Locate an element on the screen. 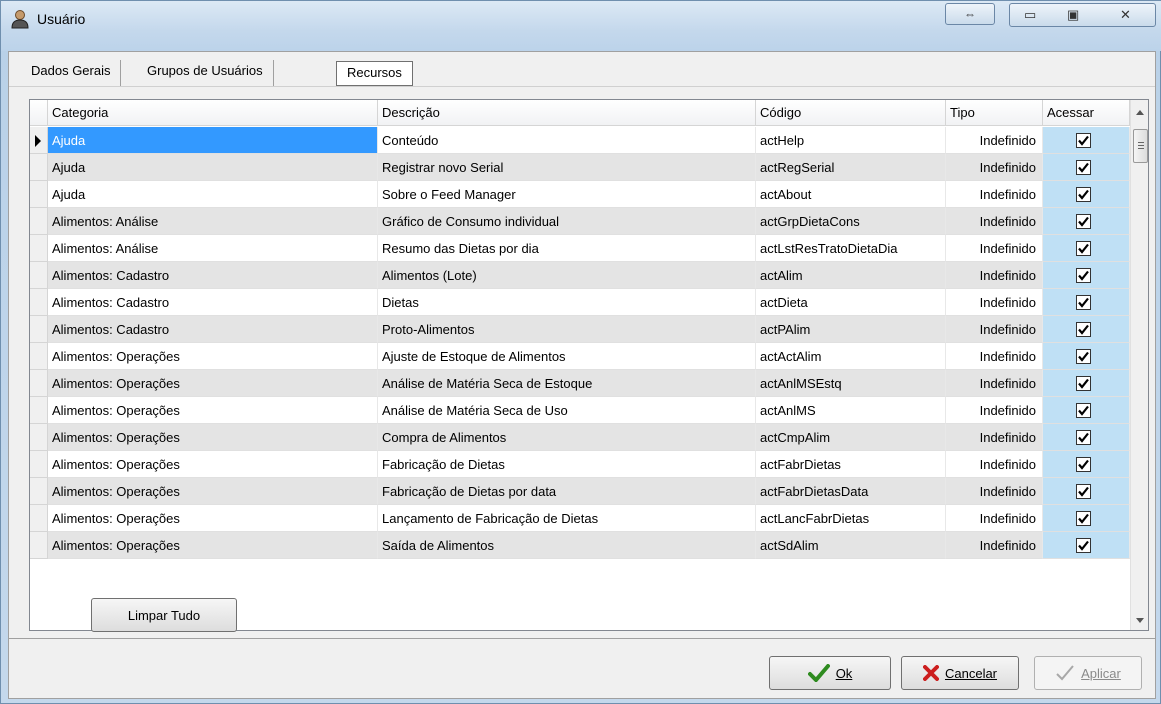 This screenshot has width=1161, height=704. cell-codigo: actAlim is located at coordinates (851, 275).